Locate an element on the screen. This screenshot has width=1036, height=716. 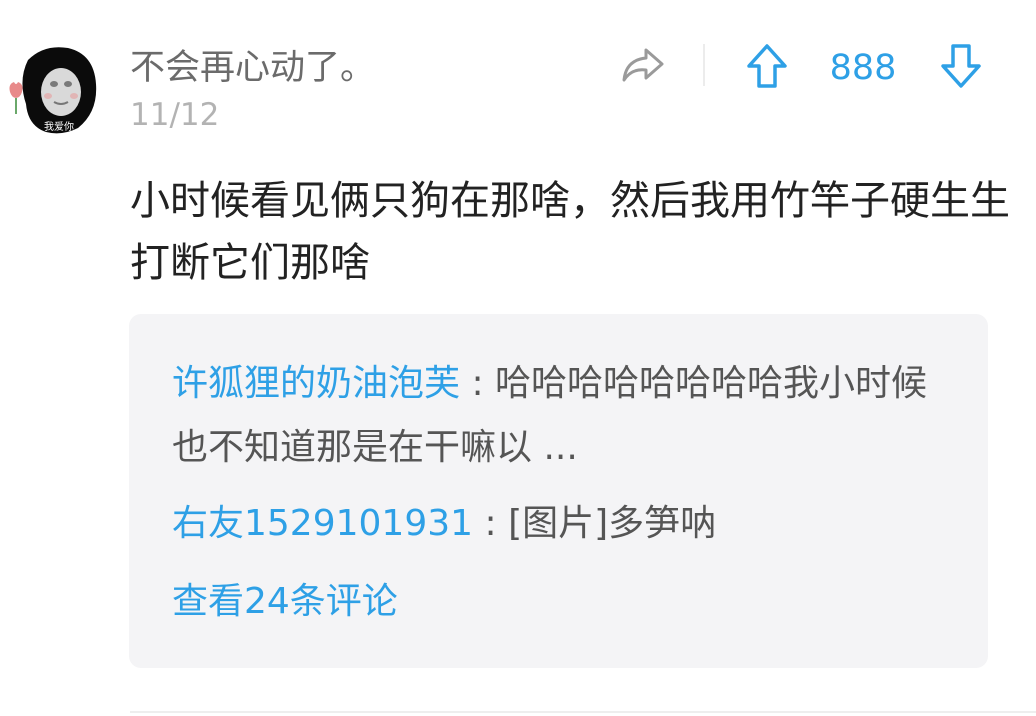
share-arrow-icon is located at coordinates (643, 65).